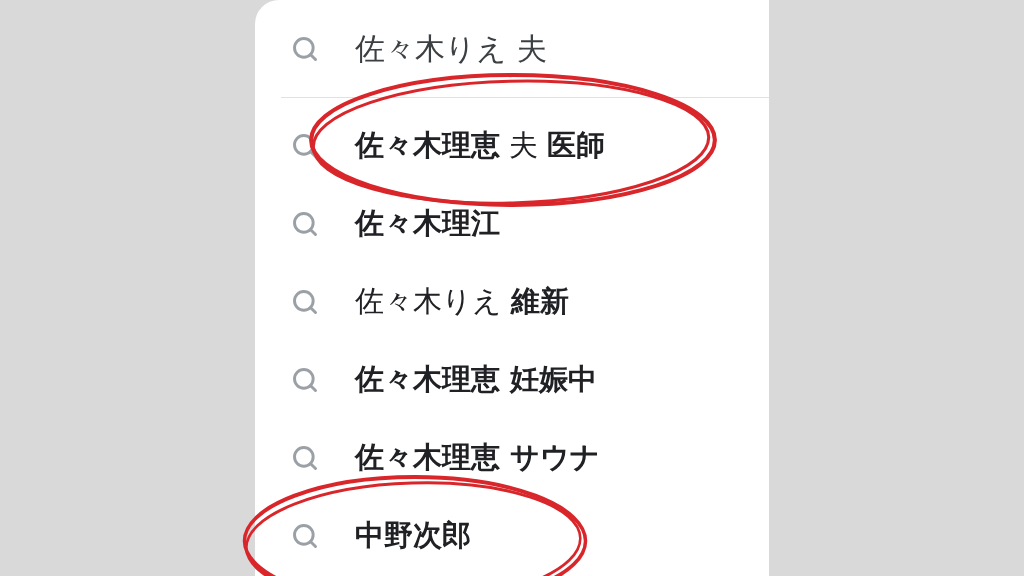  What do you see at coordinates (476, 380) in the screenshot?
I see `suggestion-item: 佐々木理恵 妊娠中` at bounding box center [476, 380].